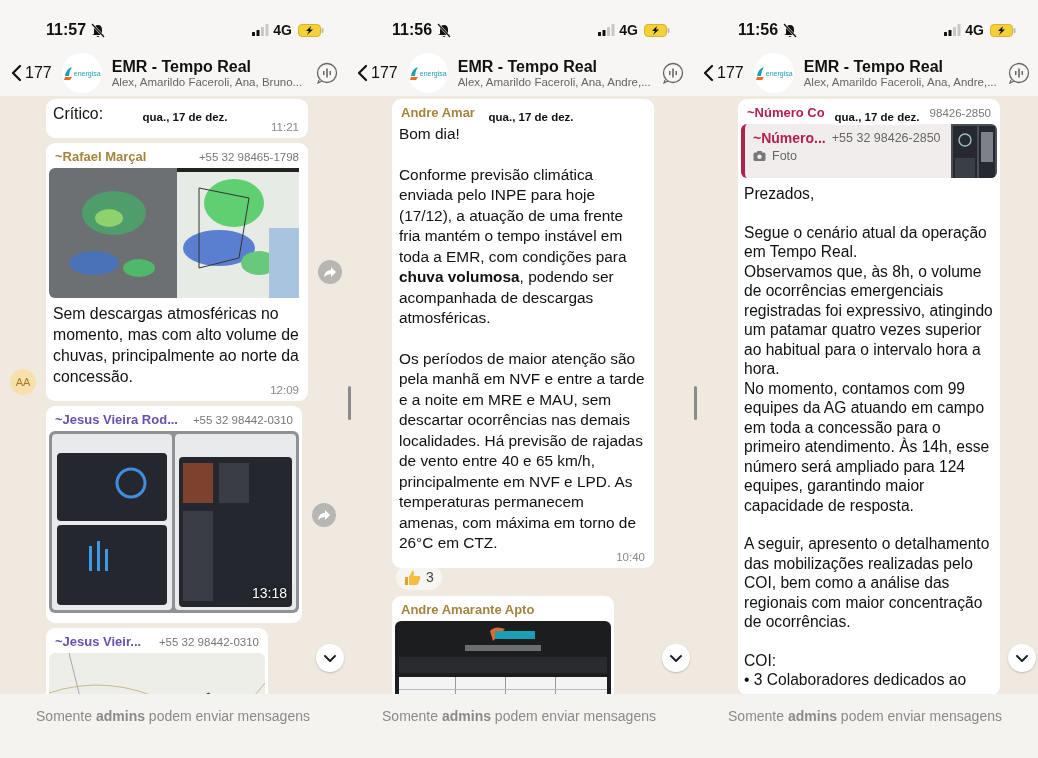 This screenshot has width=1038, height=758. What do you see at coordinates (855, 670) in the screenshot?
I see `message-text: COI: • 3 Colaboradores dedicados ao` at bounding box center [855, 670].